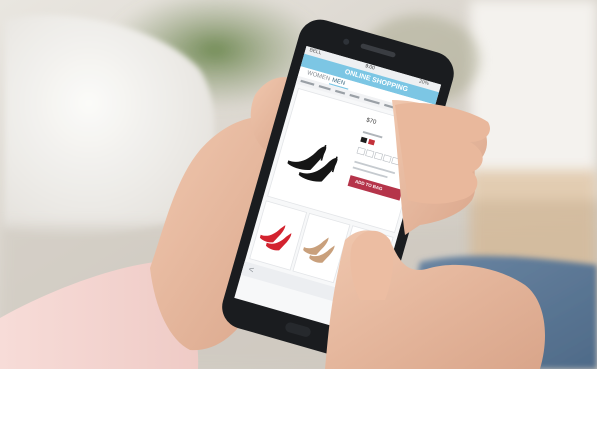 The height and width of the screenshot is (434, 597). What do you see at coordinates (338, 81) in the screenshot?
I see `tab-men: MEN` at bounding box center [338, 81].